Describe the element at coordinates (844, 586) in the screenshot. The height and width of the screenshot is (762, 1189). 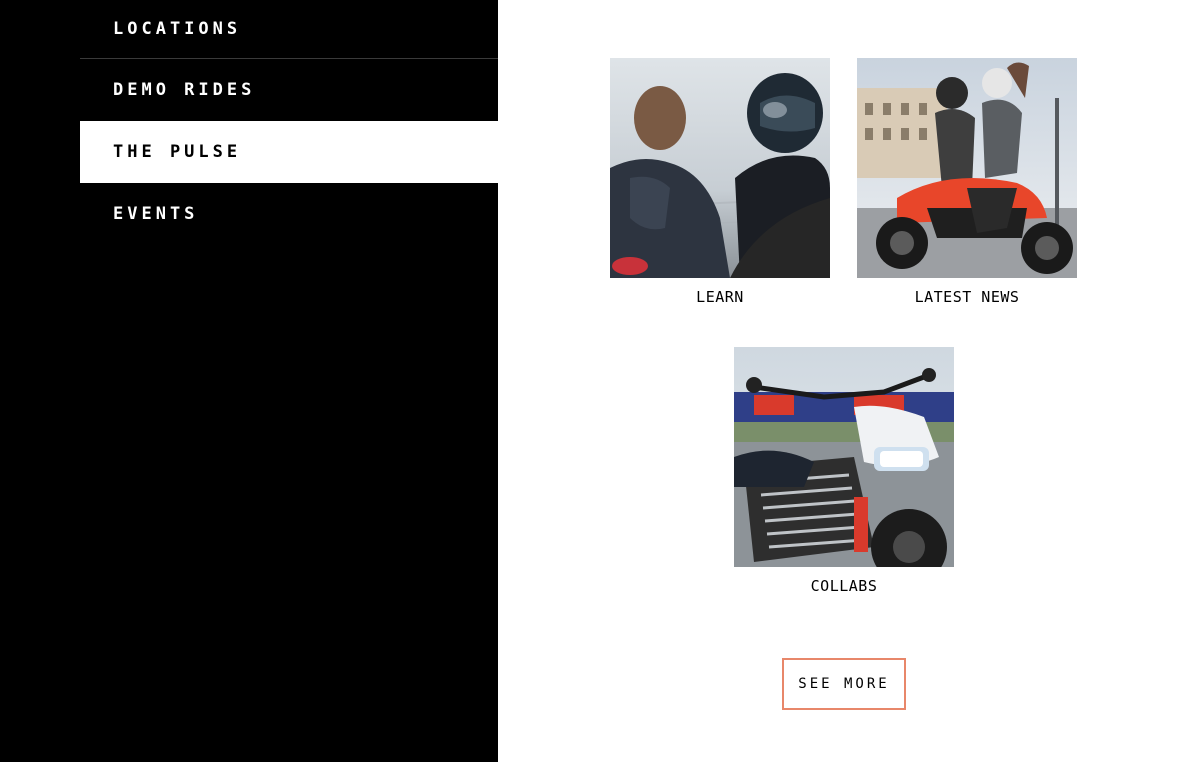
I see `card-collabs-label: COLLABS` at that location.